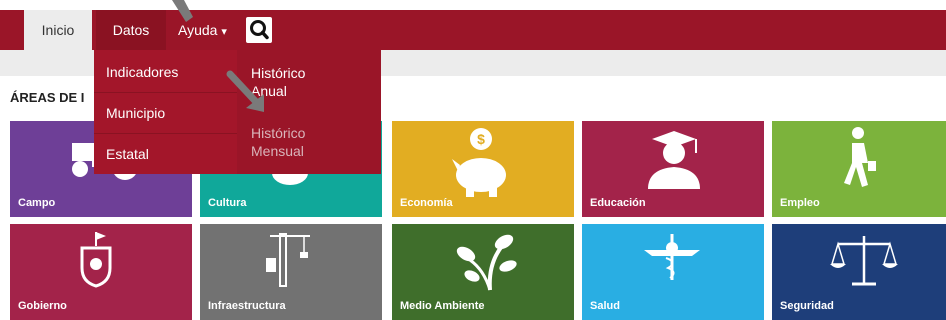  What do you see at coordinates (618, 203) in the screenshot?
I see `tile-label: Educación` at bounding box center [618, 203].